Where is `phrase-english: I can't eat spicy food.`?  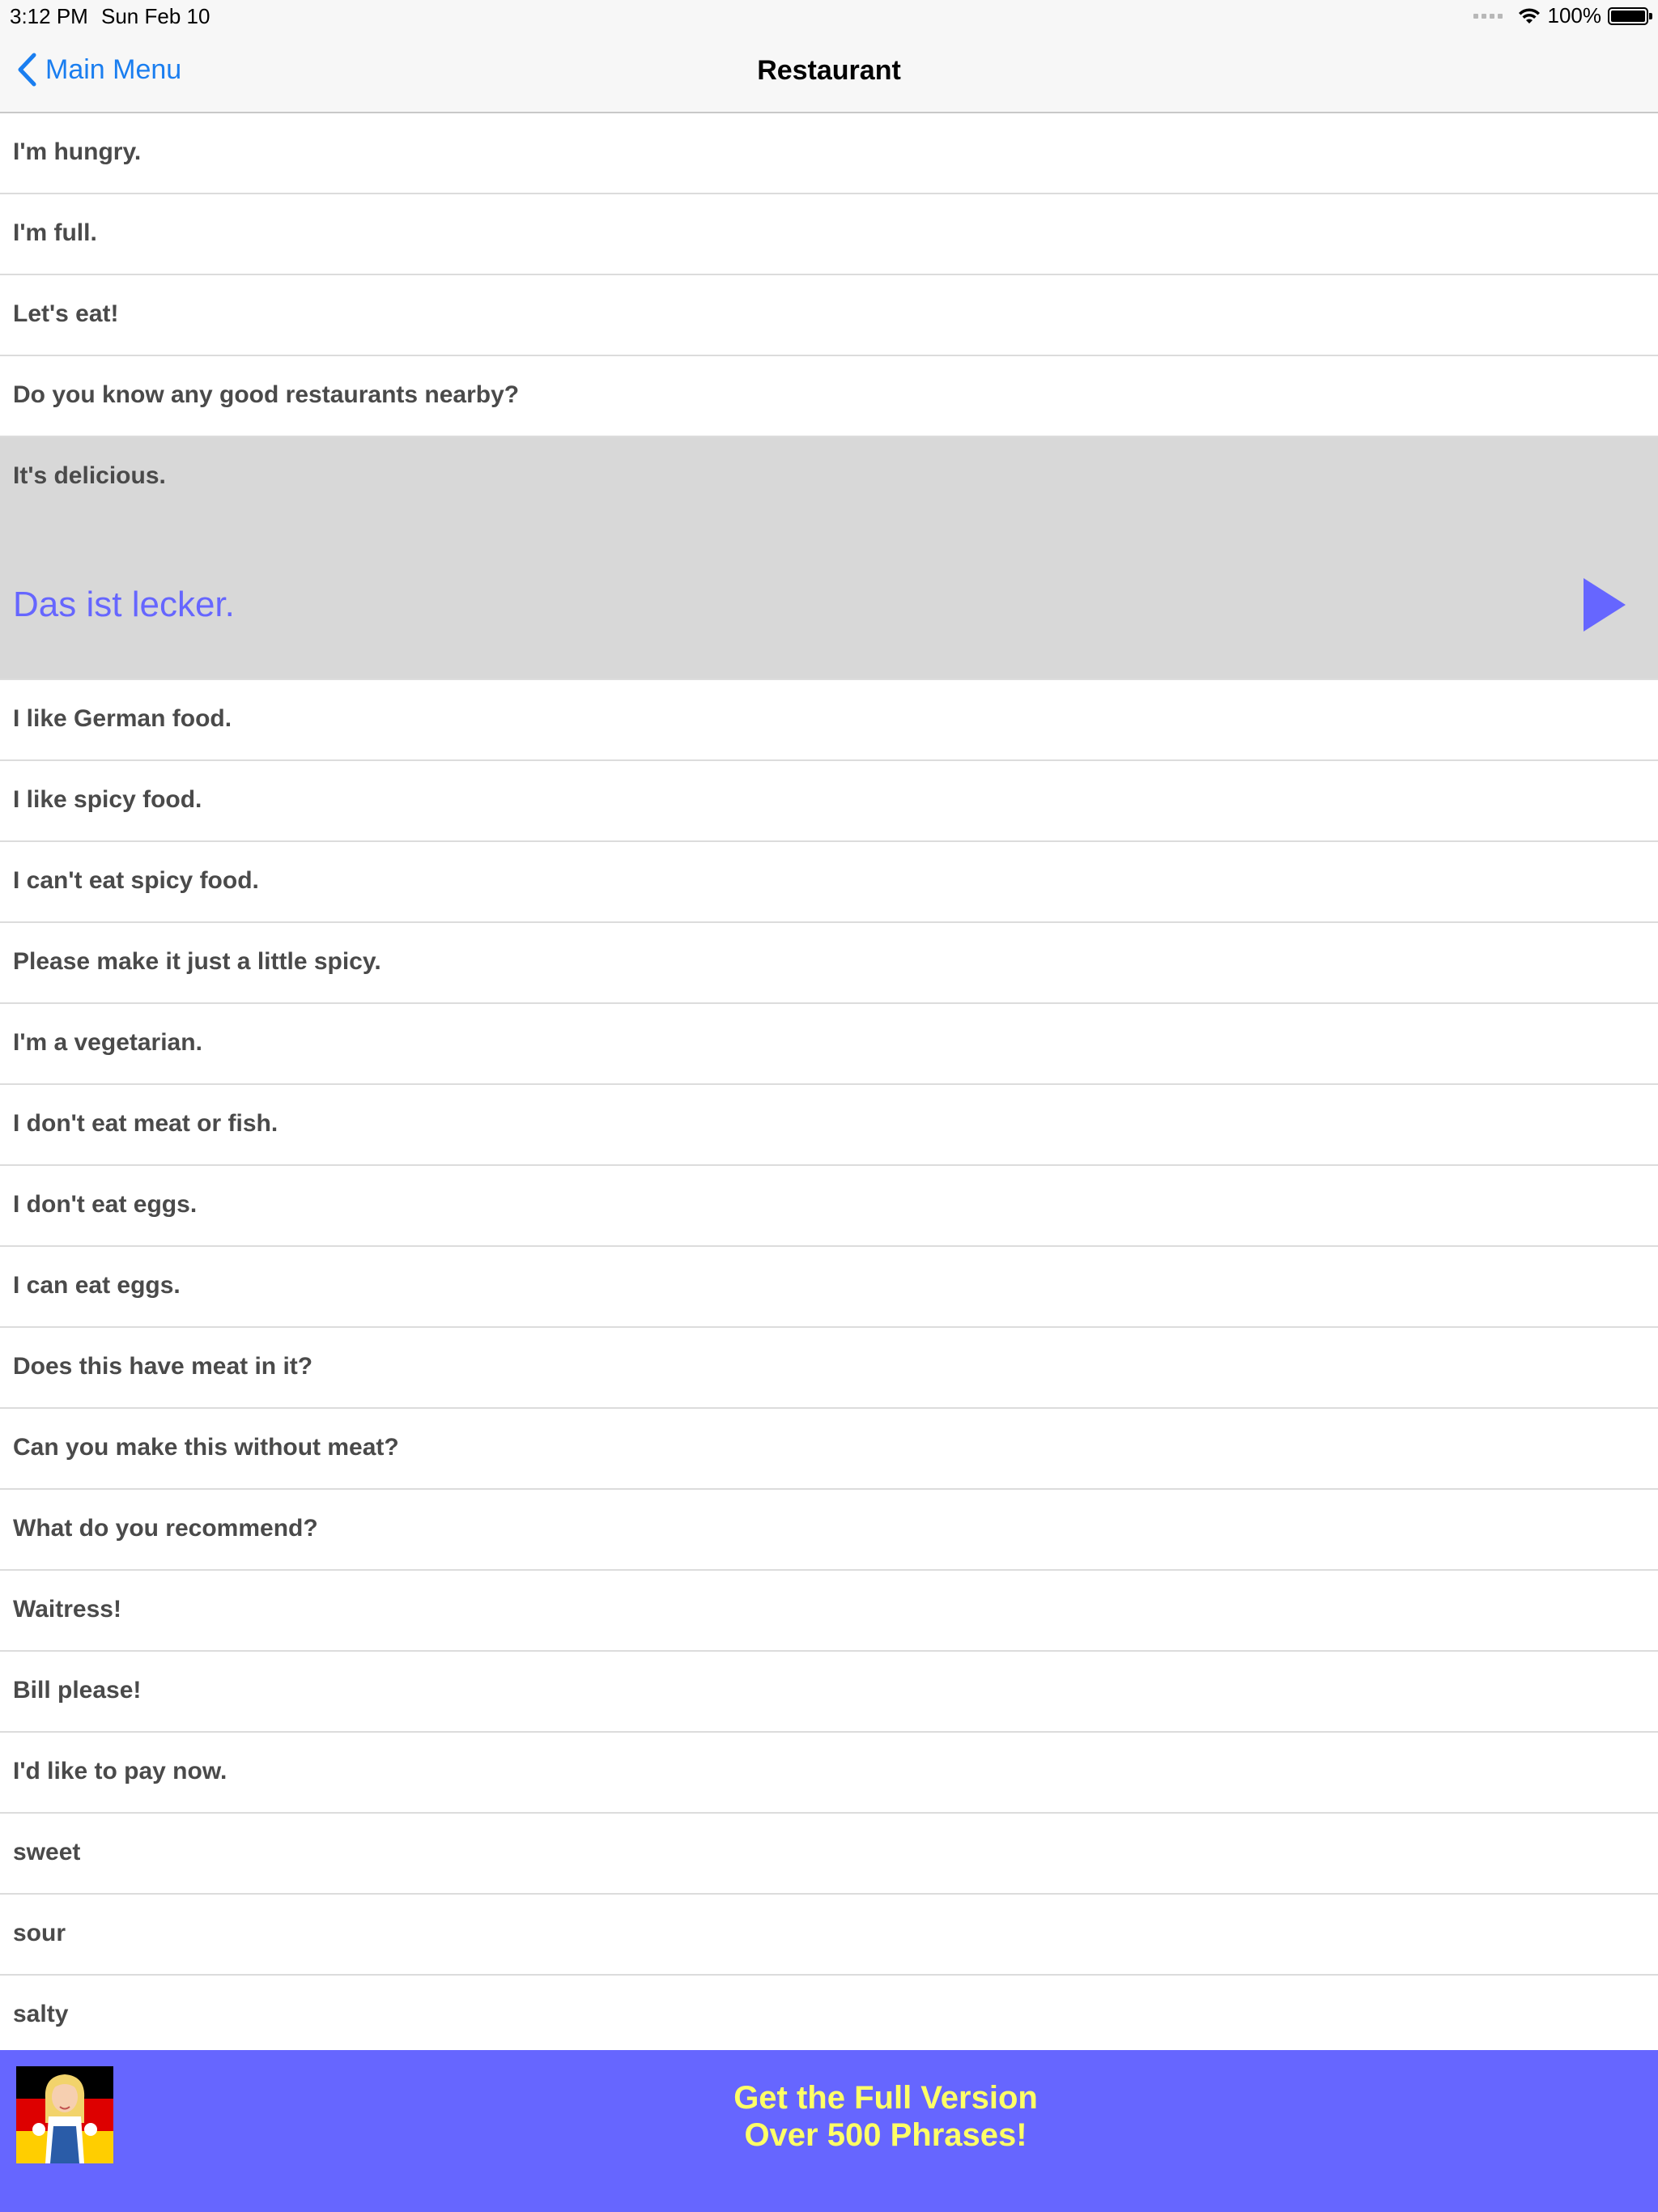 phrase-english: I can't eat spicy food. is located at coordinates (136, 881).